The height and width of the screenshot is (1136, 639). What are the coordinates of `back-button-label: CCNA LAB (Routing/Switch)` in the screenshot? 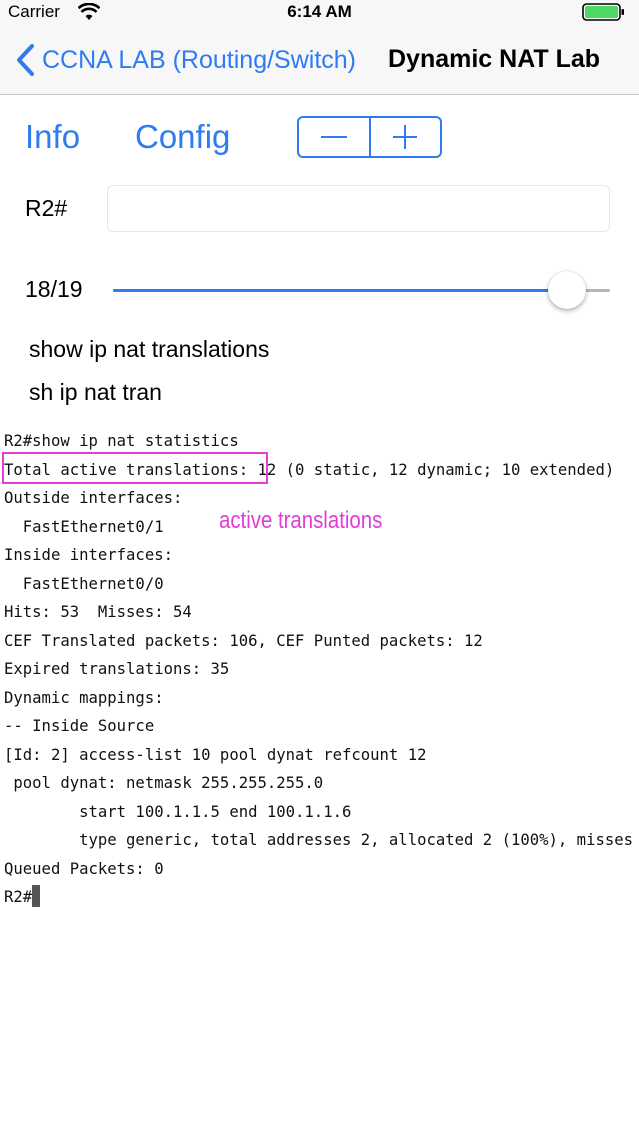 It's located at (199, 59).